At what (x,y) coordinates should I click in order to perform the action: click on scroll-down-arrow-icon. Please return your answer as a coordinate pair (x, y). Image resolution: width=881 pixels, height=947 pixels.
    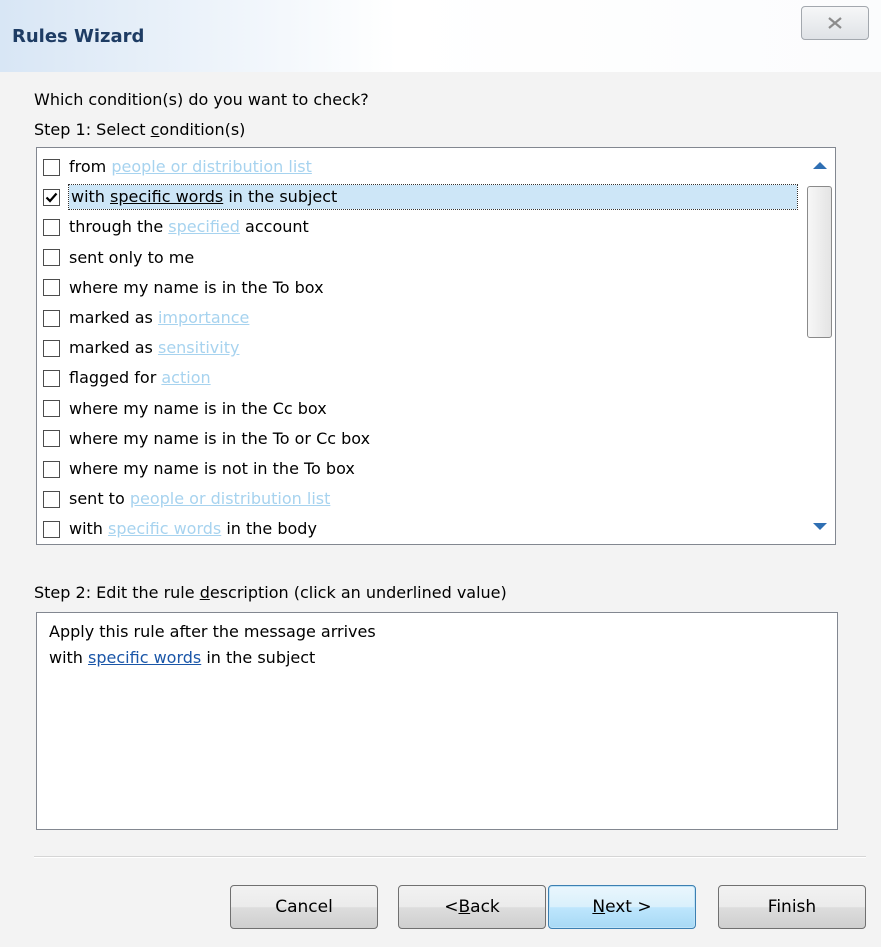
    Looking at the image, I should click on (820, 526).